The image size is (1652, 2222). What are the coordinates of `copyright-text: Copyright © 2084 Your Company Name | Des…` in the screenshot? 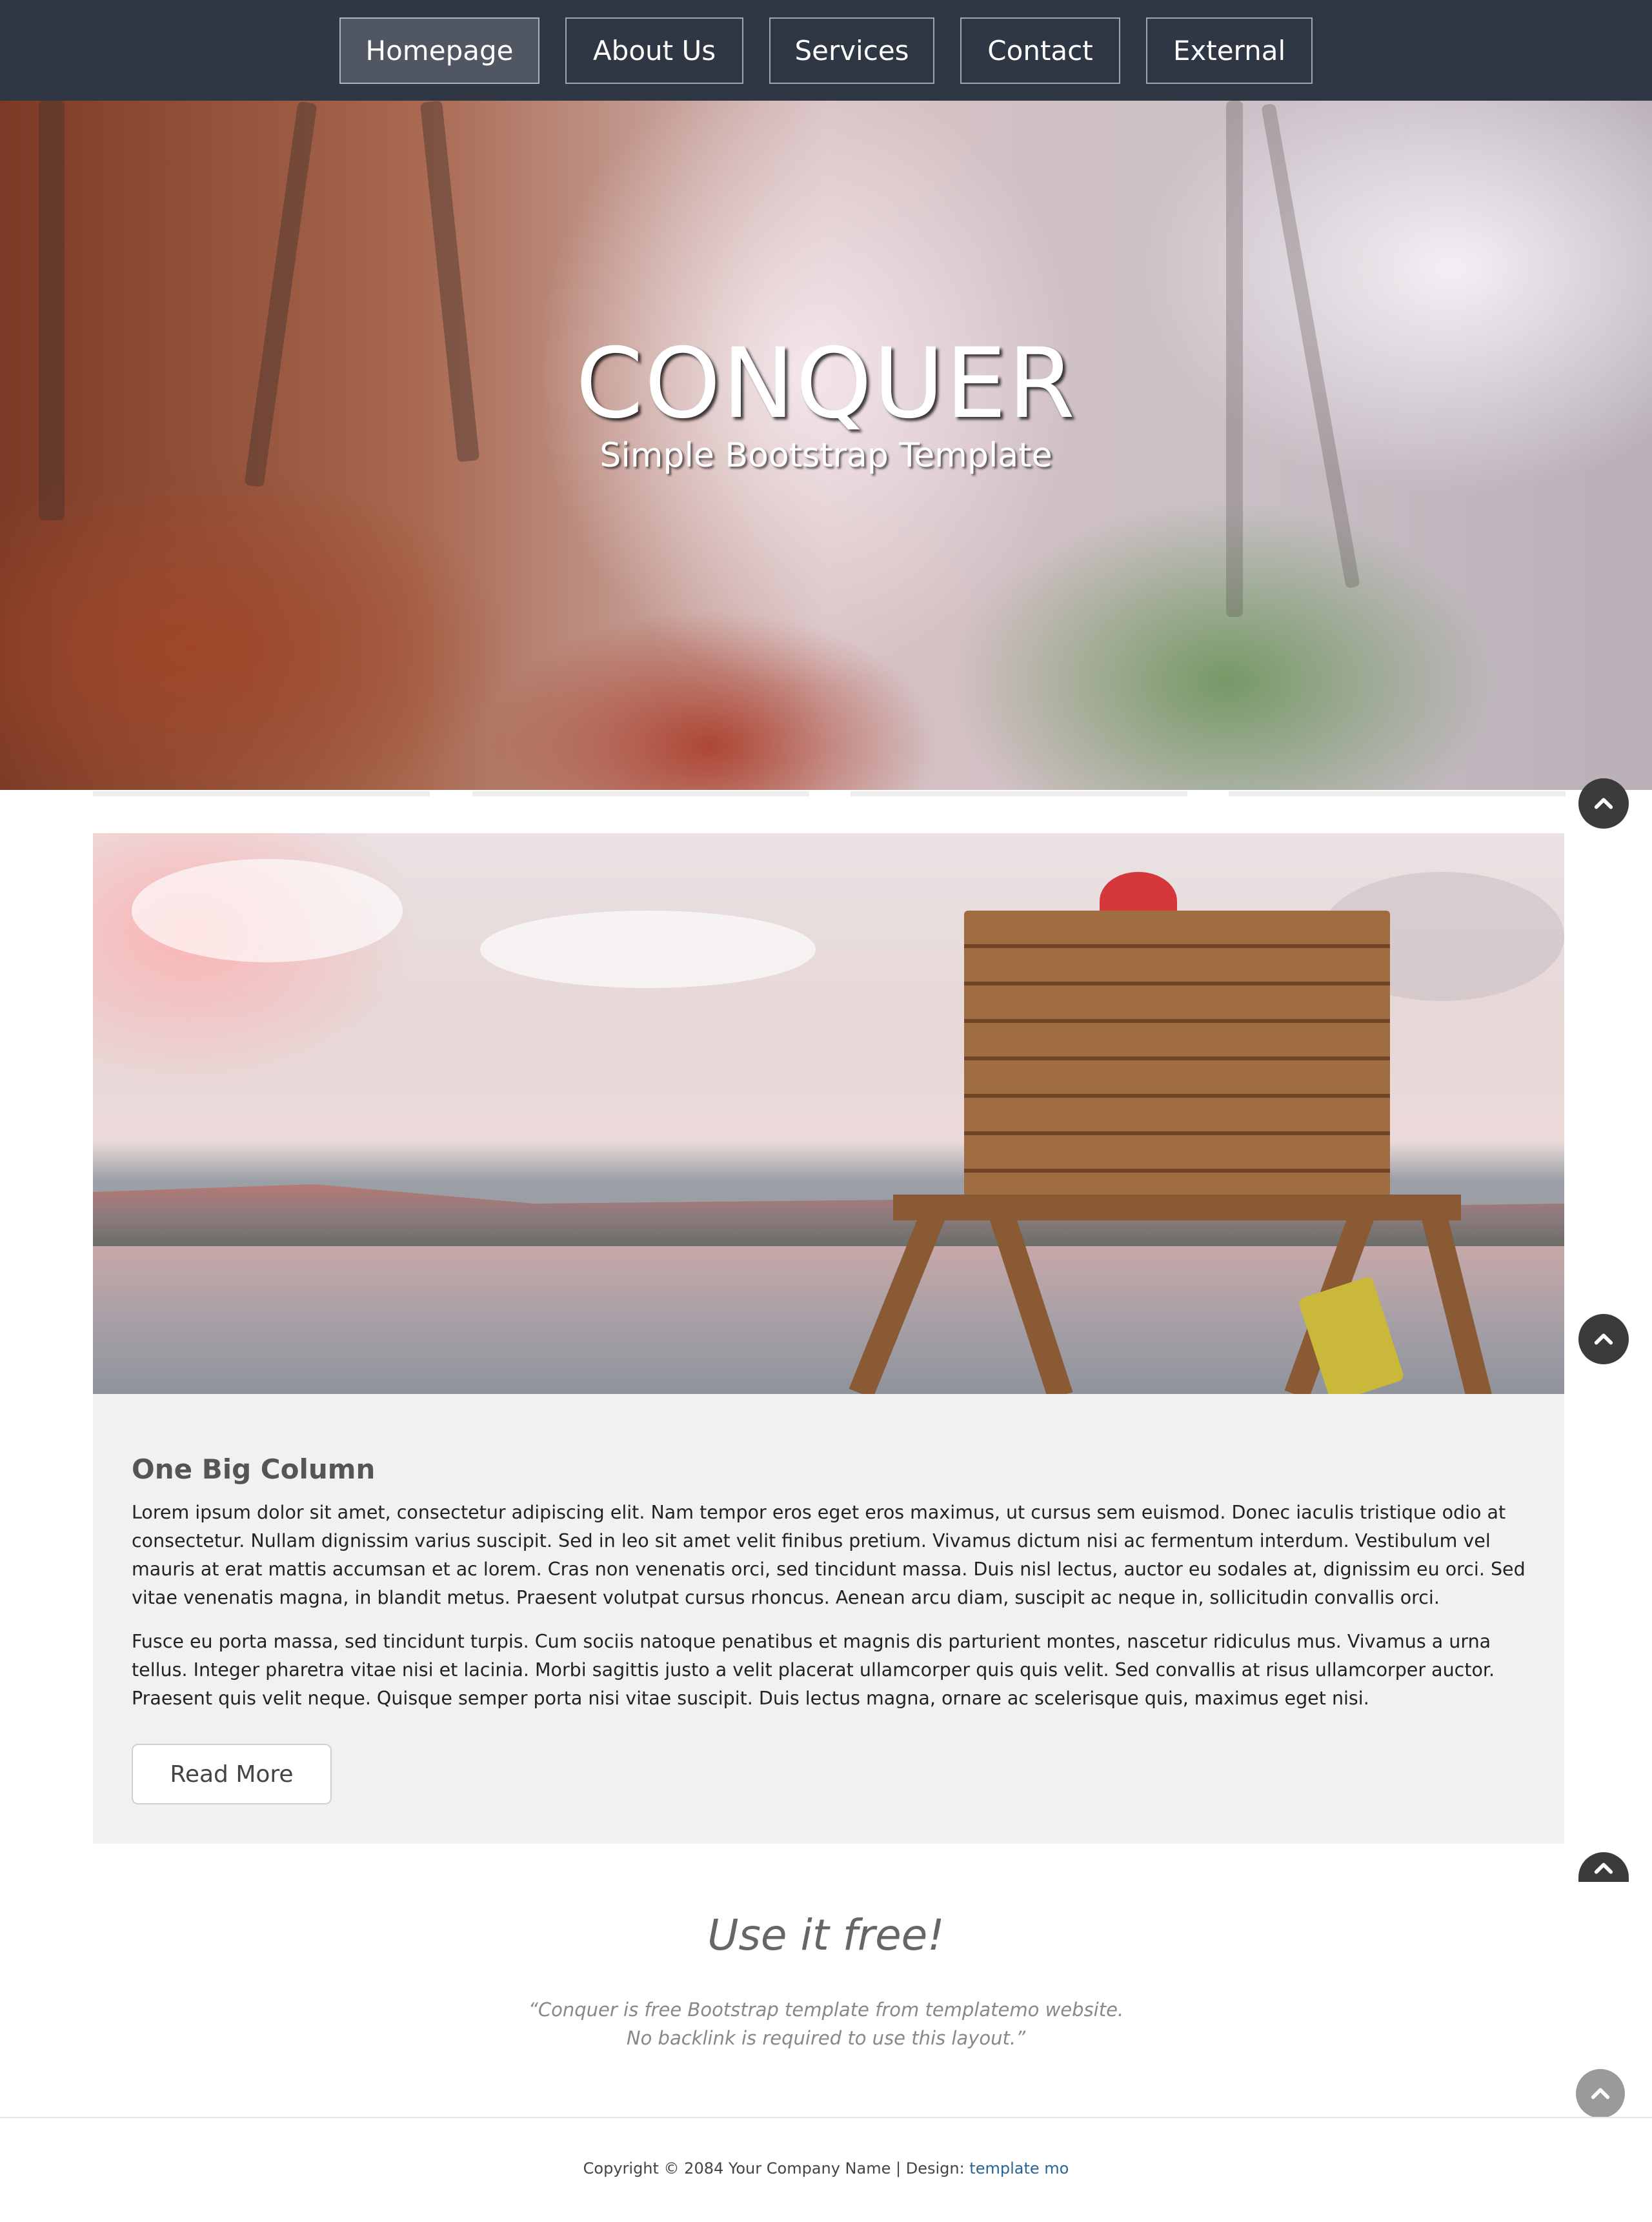 It's located at (776, 2168).